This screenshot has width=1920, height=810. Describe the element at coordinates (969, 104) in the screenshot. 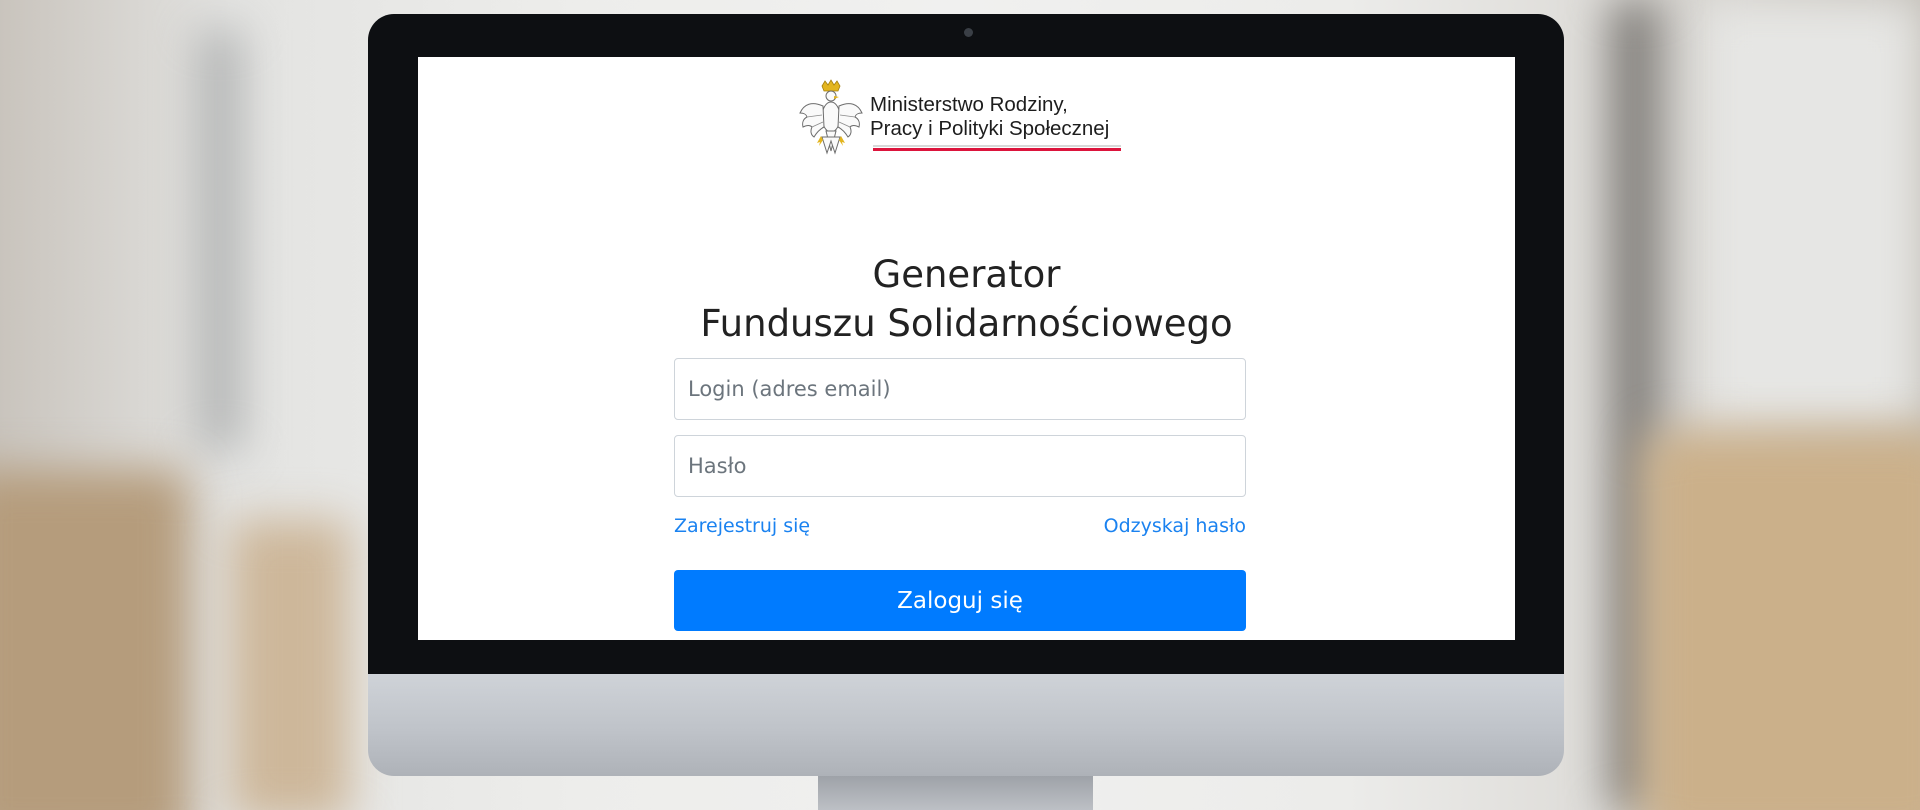

I see `ministry-name-line1: Ministerstwo Rodziny,` at that location.